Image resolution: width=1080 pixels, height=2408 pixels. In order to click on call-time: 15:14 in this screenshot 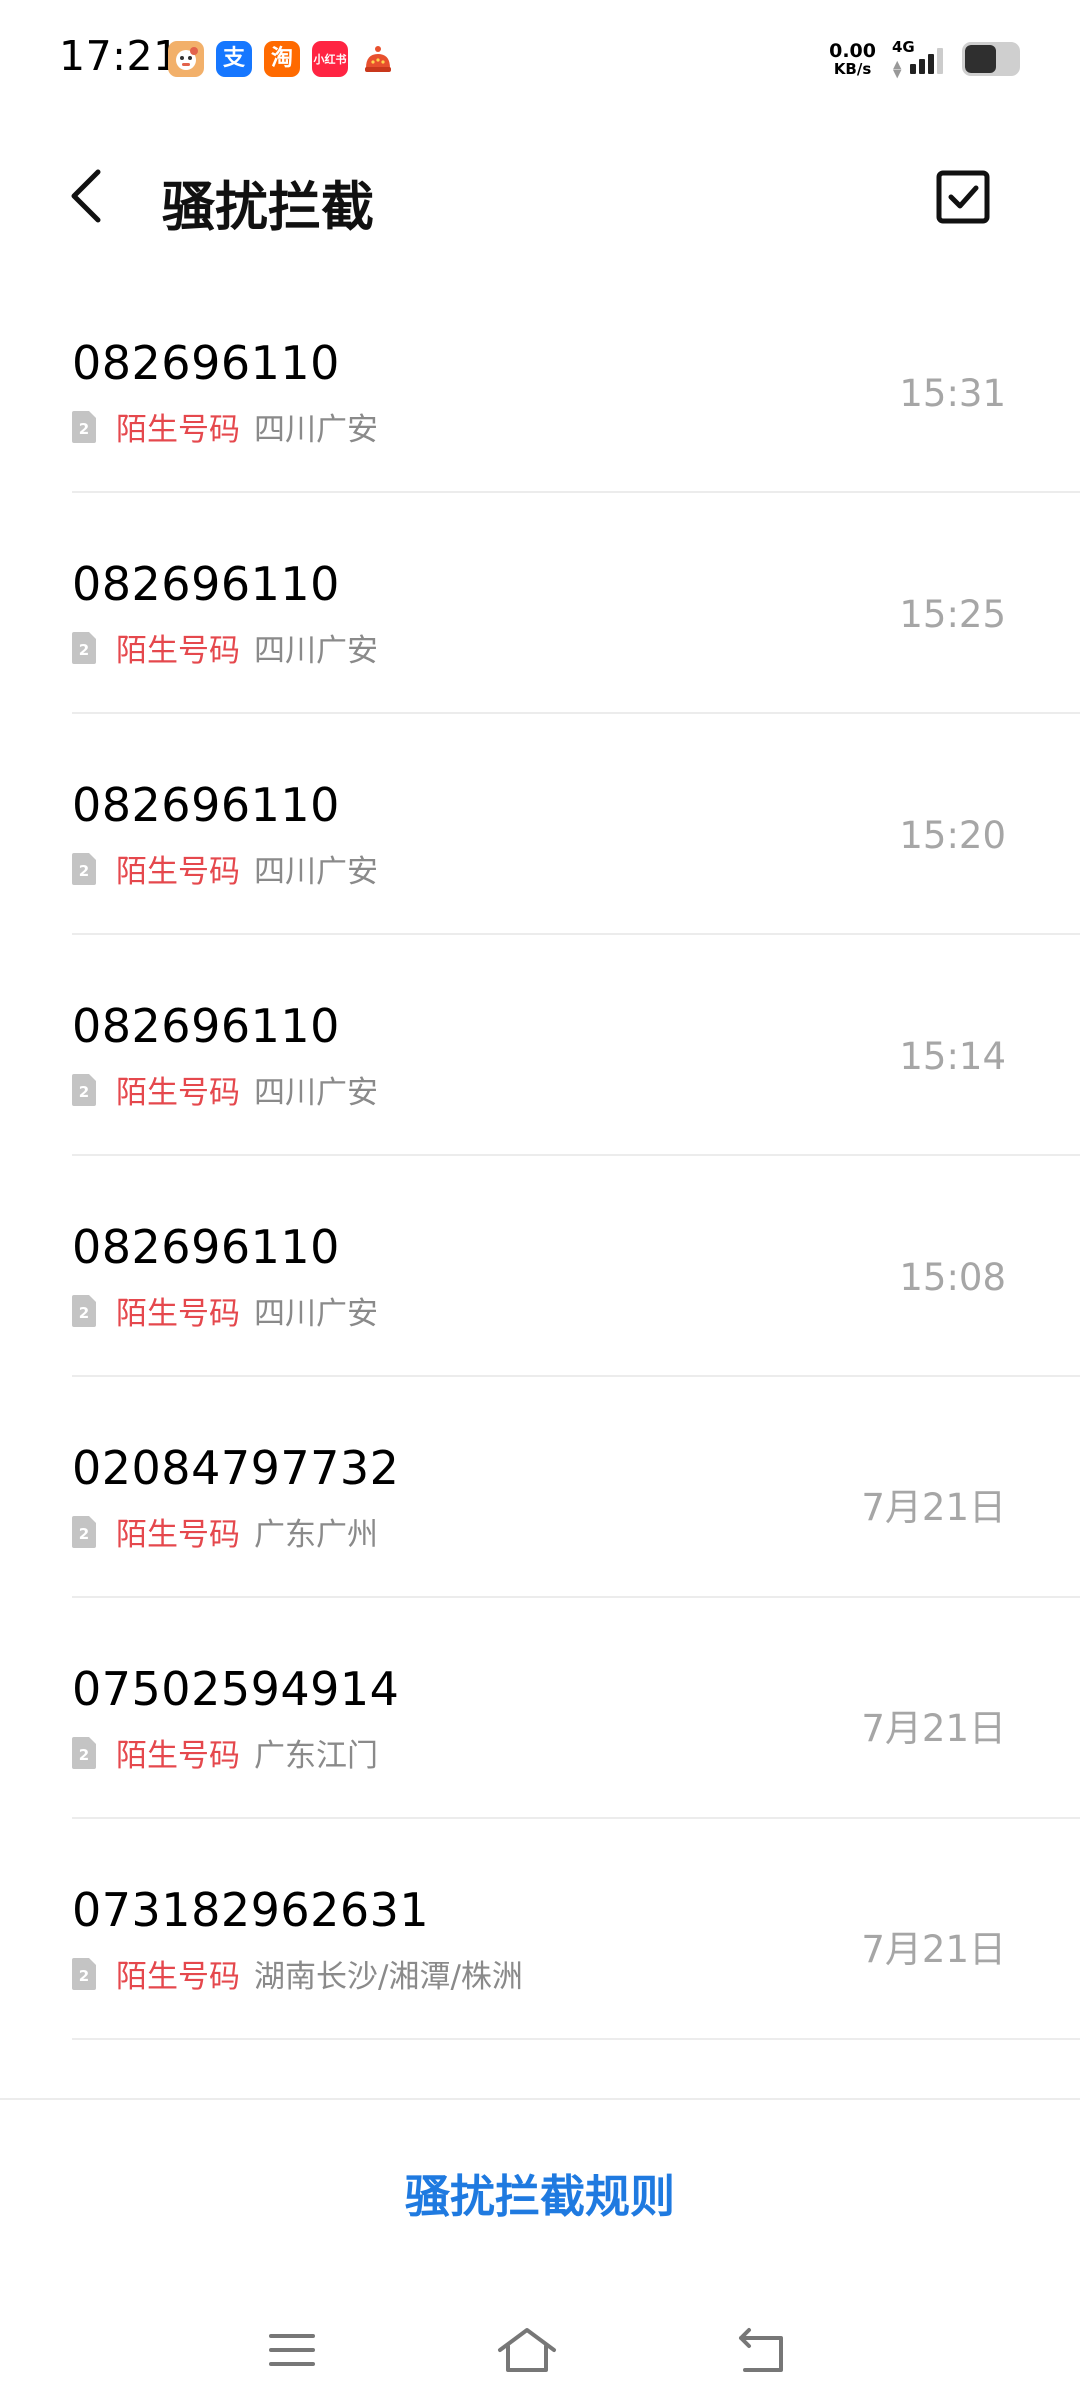, I will do `click(952, 1056)`.